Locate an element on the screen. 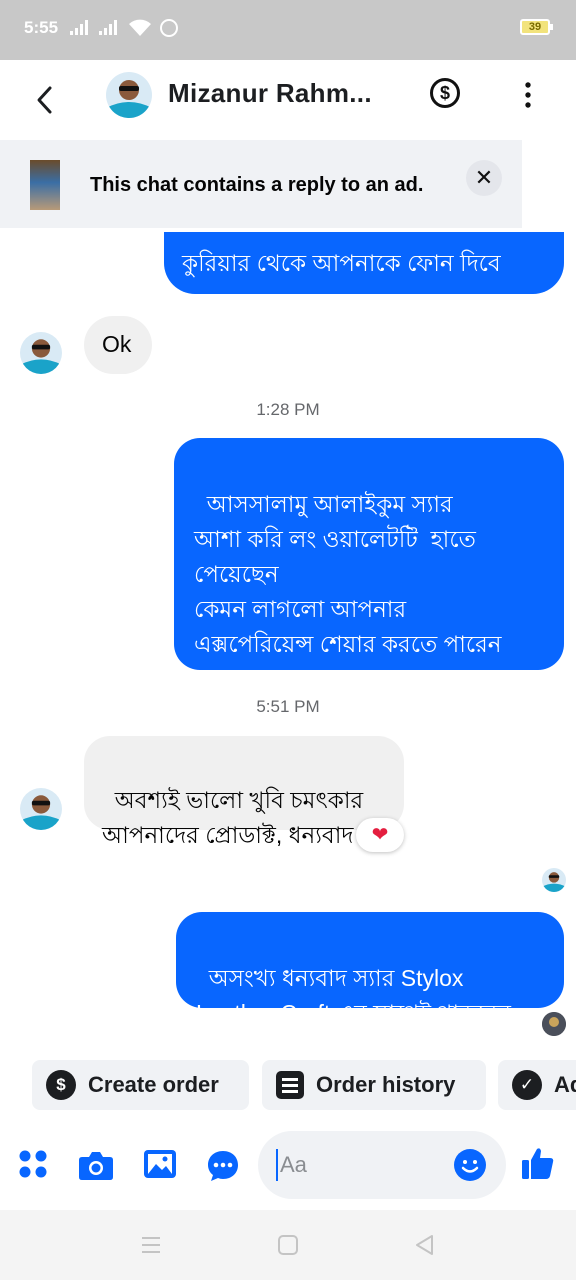 This screenshot has height=1280, width=576. read-receipt-avatar is located at coordinates (554, 1024).